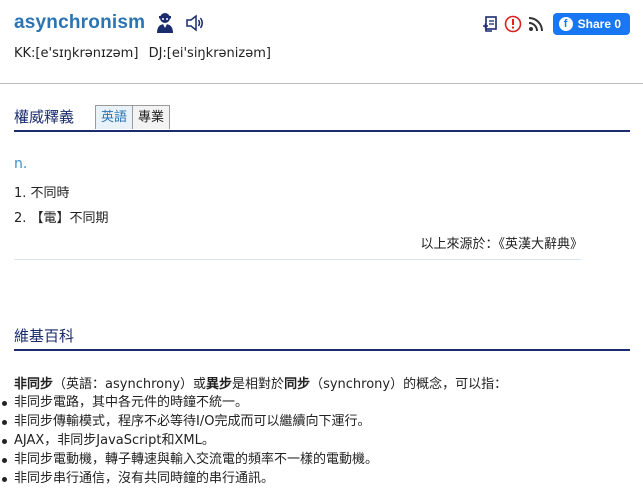 This screenshot has width=643, height=499. I want to click on facebook-icon: f, so click(565, 24).